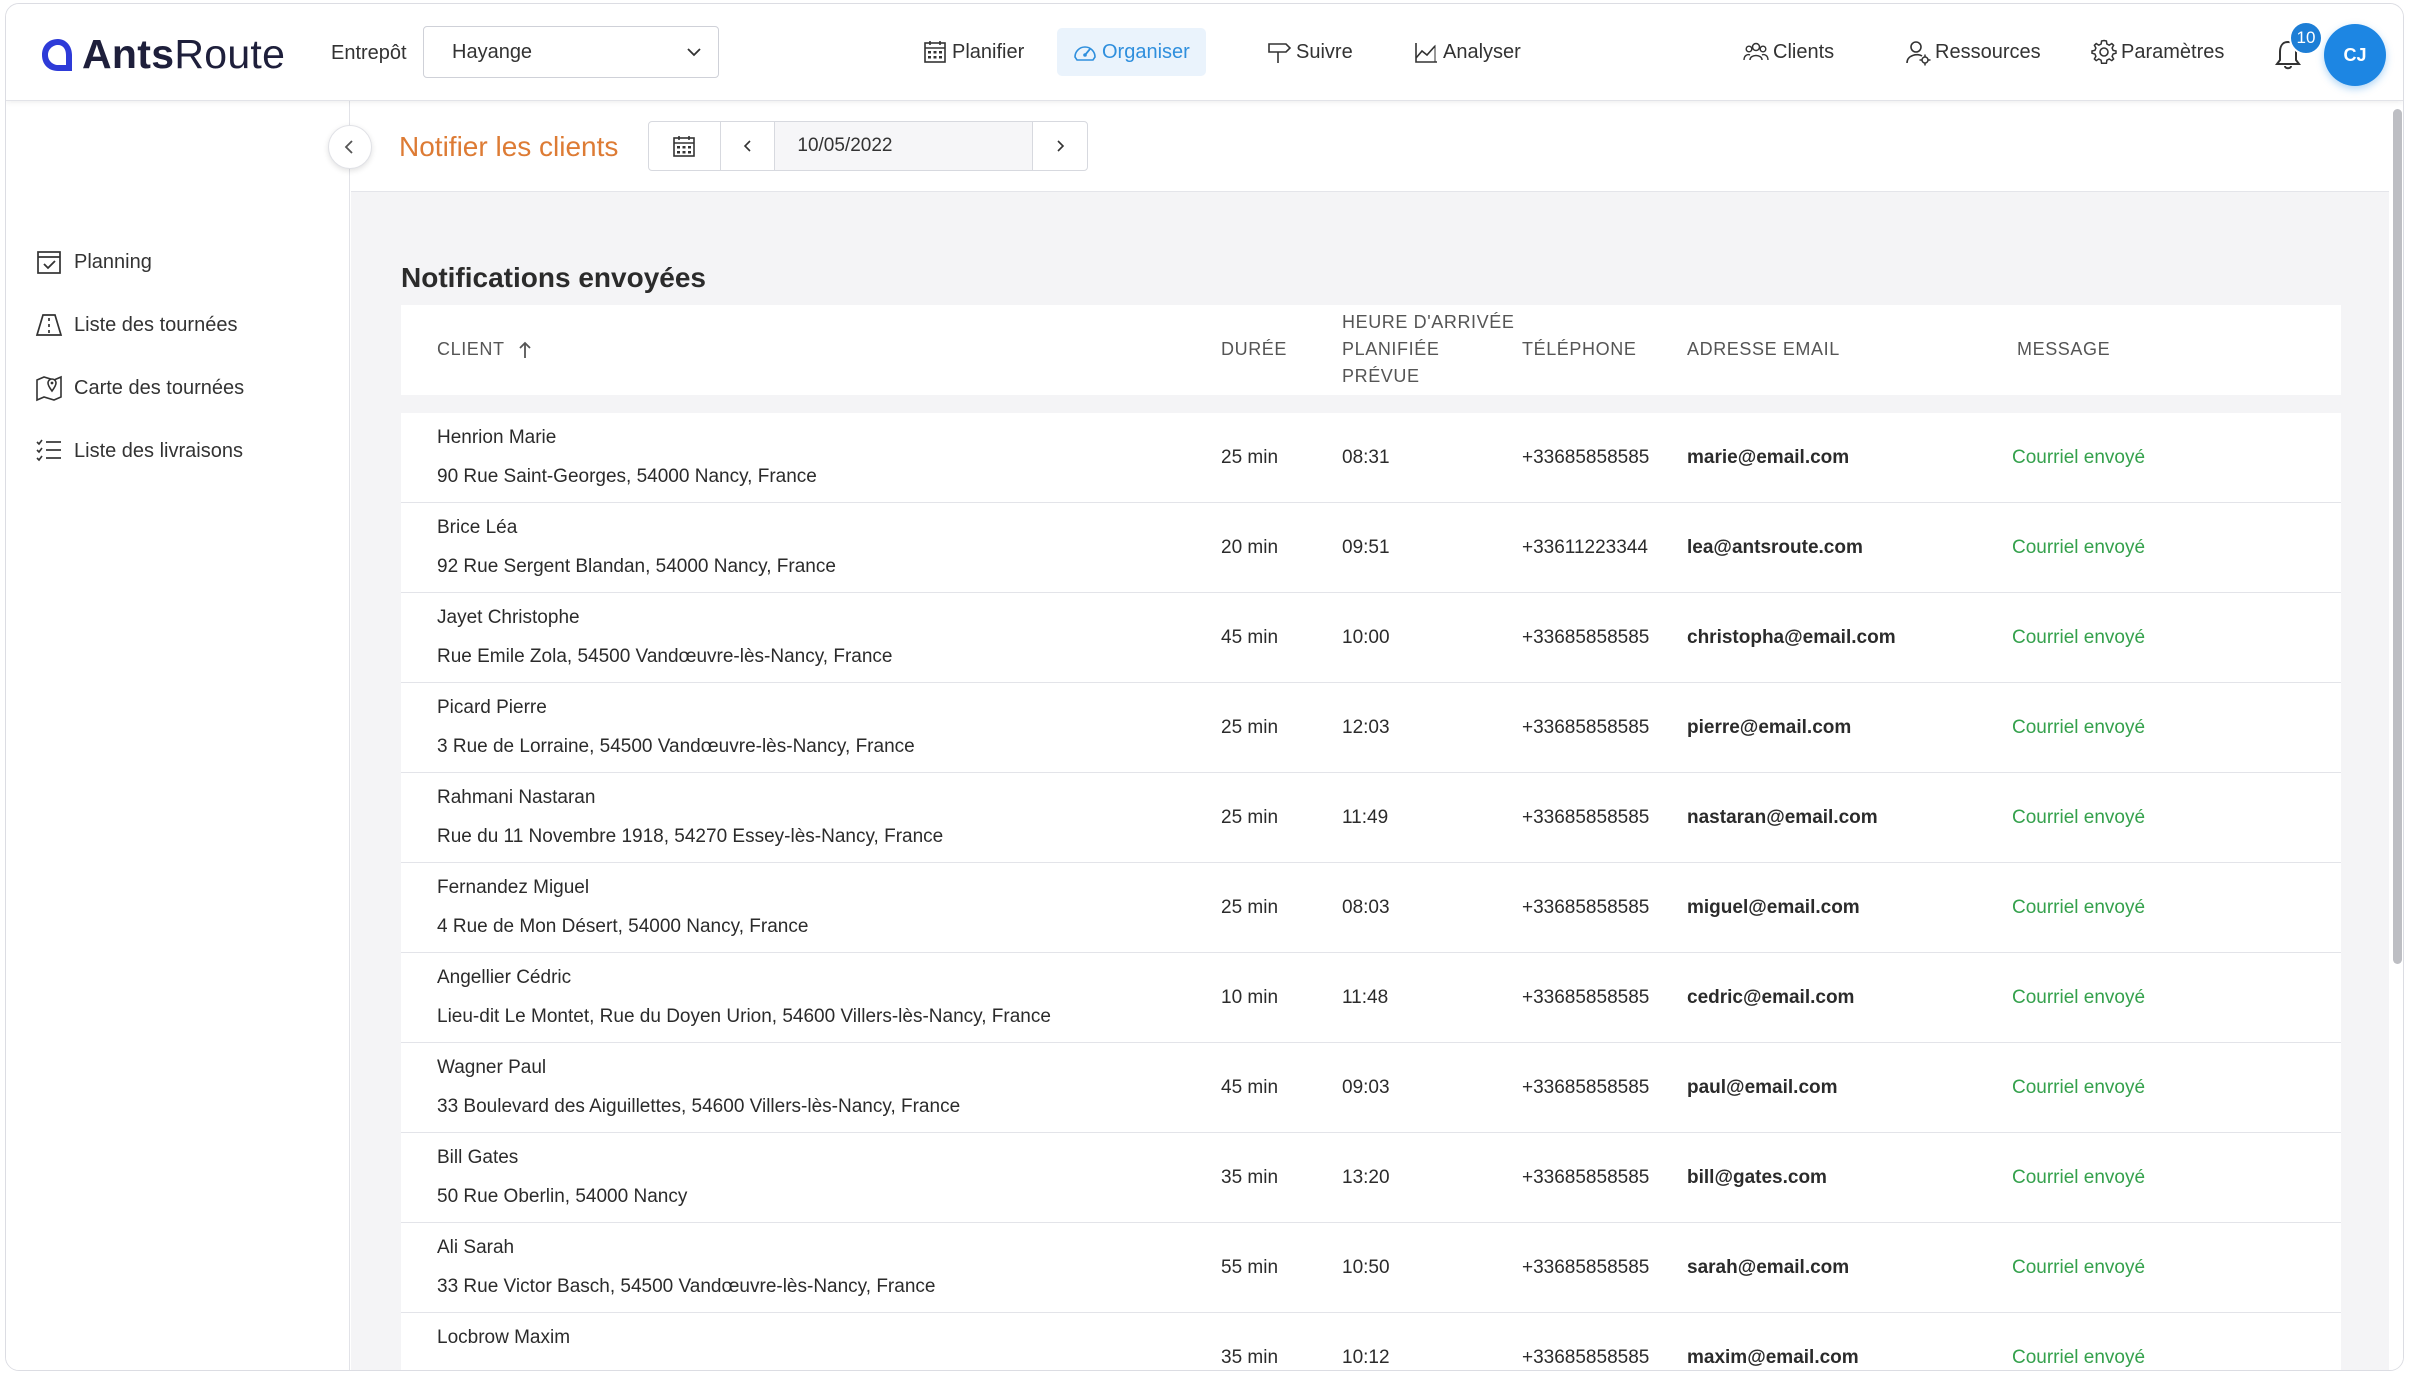 The height and width of the screenshot is (1374, 2409). I want to click on nav-parametres: Paramètres, so click(2158, 52).